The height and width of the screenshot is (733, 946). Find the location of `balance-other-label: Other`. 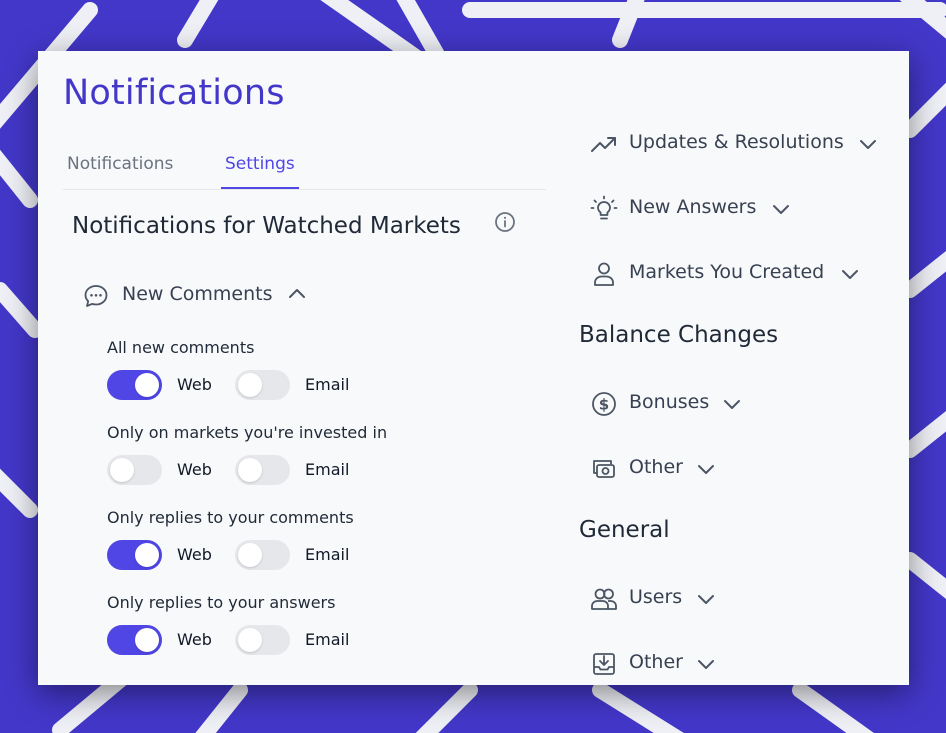

balance-other-label: Other is located at coordinates (656, 467).